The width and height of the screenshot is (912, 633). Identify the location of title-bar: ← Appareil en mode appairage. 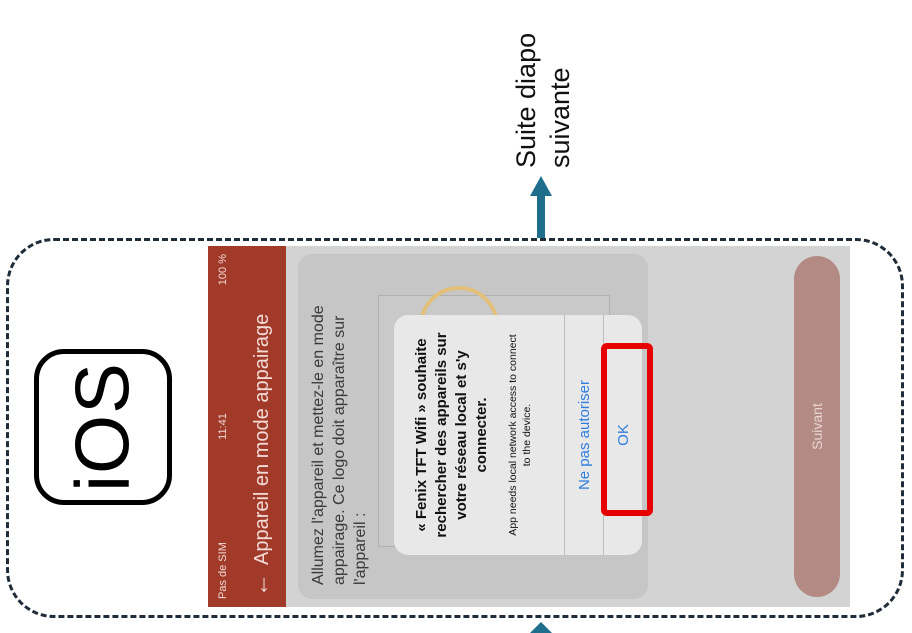
(262, 426).